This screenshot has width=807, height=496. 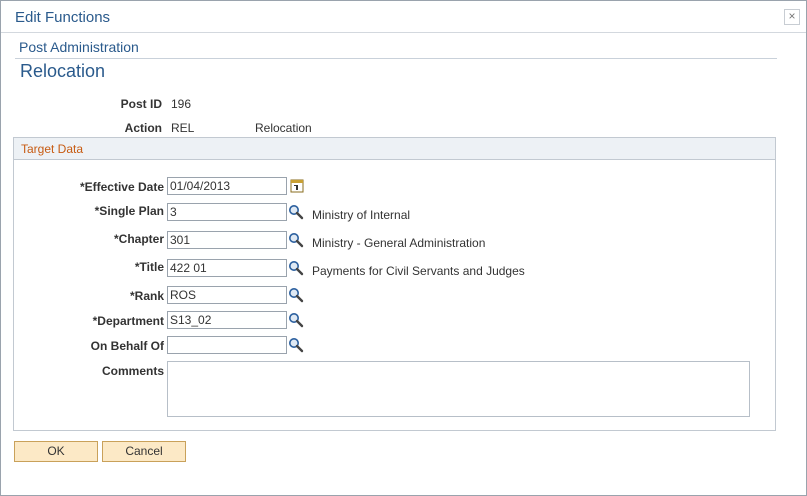 I want to click on rank-label: *Rank, so click(x=146, y=296).